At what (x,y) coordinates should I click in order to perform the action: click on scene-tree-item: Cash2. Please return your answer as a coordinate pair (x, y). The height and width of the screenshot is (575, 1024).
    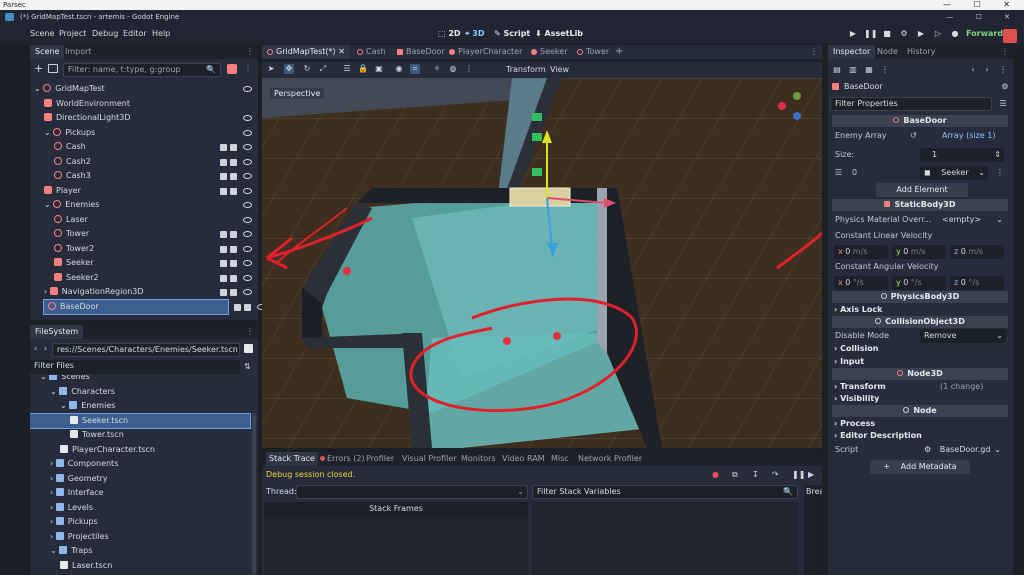
    Looking at the image, I should click on (144, 162).